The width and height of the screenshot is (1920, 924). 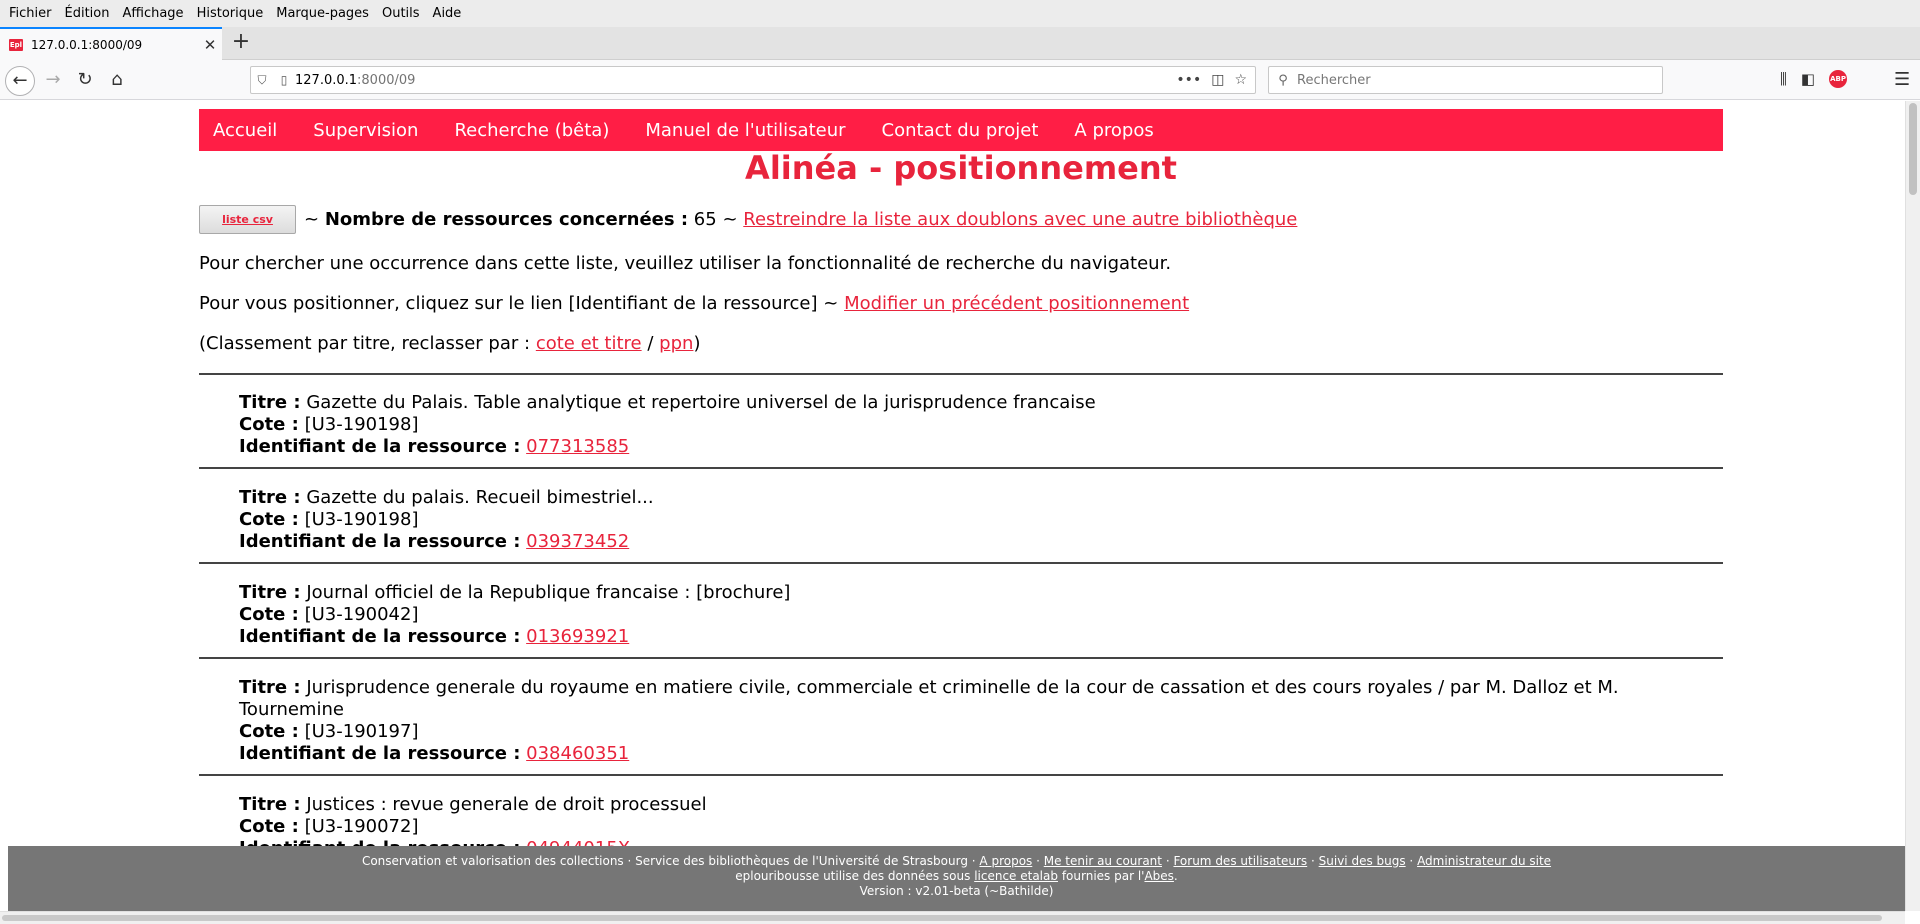 What do you see at coordinates (241, 43) in the screenshot?
I see `new-tab-icon: +` at bounding box center [241, 43].